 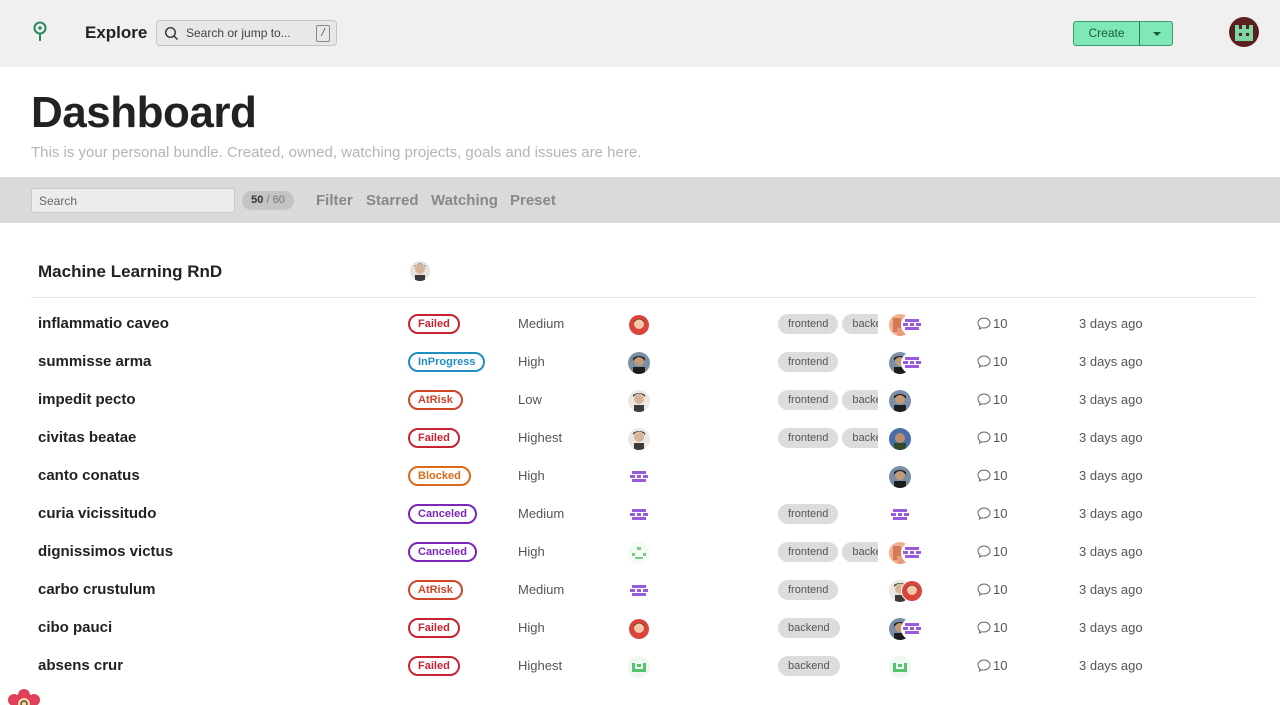 I want to click on create-button: Create, so click(x=1106, y=33).